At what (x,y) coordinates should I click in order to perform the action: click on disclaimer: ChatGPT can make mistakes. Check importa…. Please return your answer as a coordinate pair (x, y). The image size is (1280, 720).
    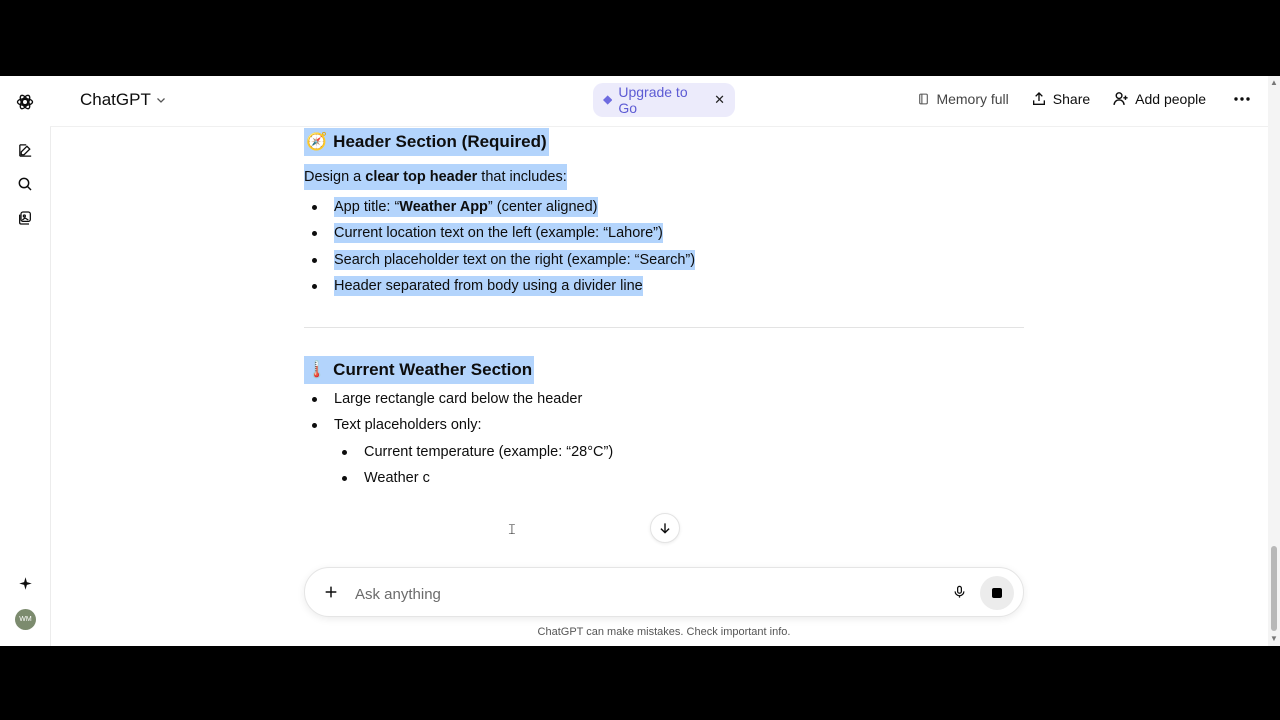
    Looking at the image, I should click on (664, 632).